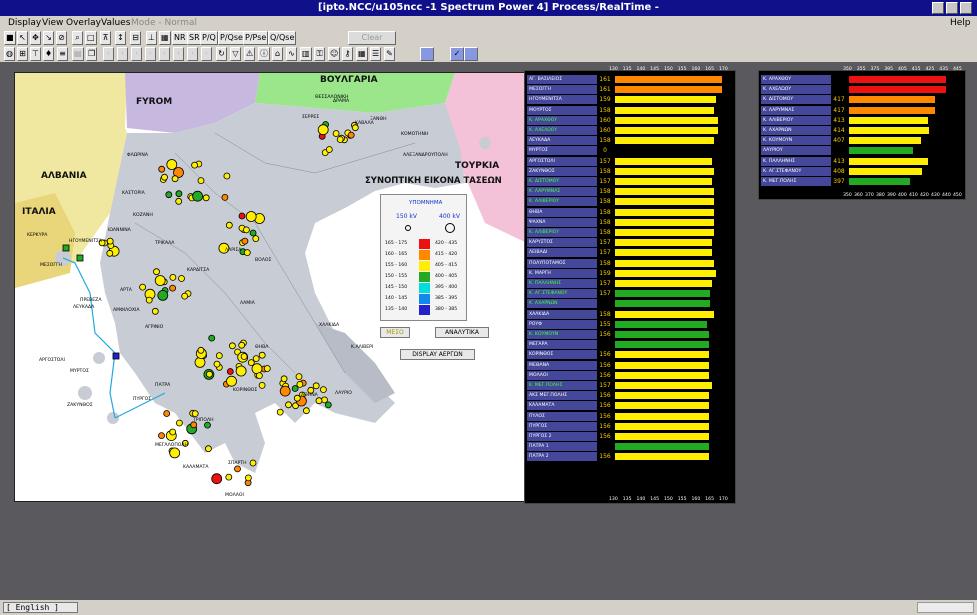  Describe the element at coordinates (626, 100) in the screenshot. I see `voltage-row: ΗΓΟΥΜΕΝΙΤΣΑ 159` at that location.